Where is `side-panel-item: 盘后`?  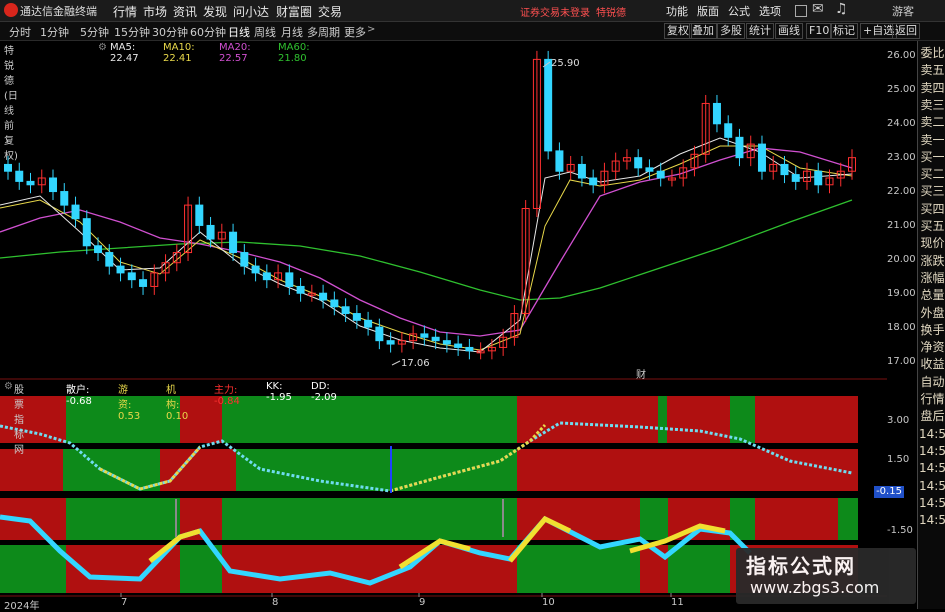
side-panel-item: 盘后 is located at coordinates (932, 416).